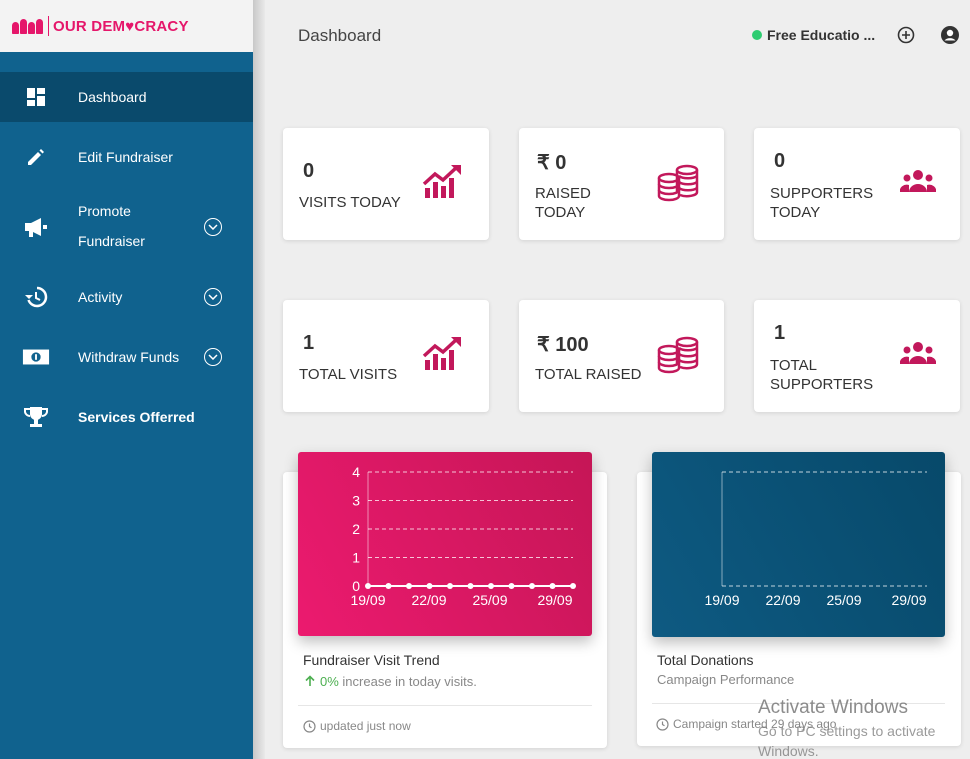 The width and height of the screenshot is (970, 759). I want to click on sidebar-item-label: Services Offerred, so click(136, 417).